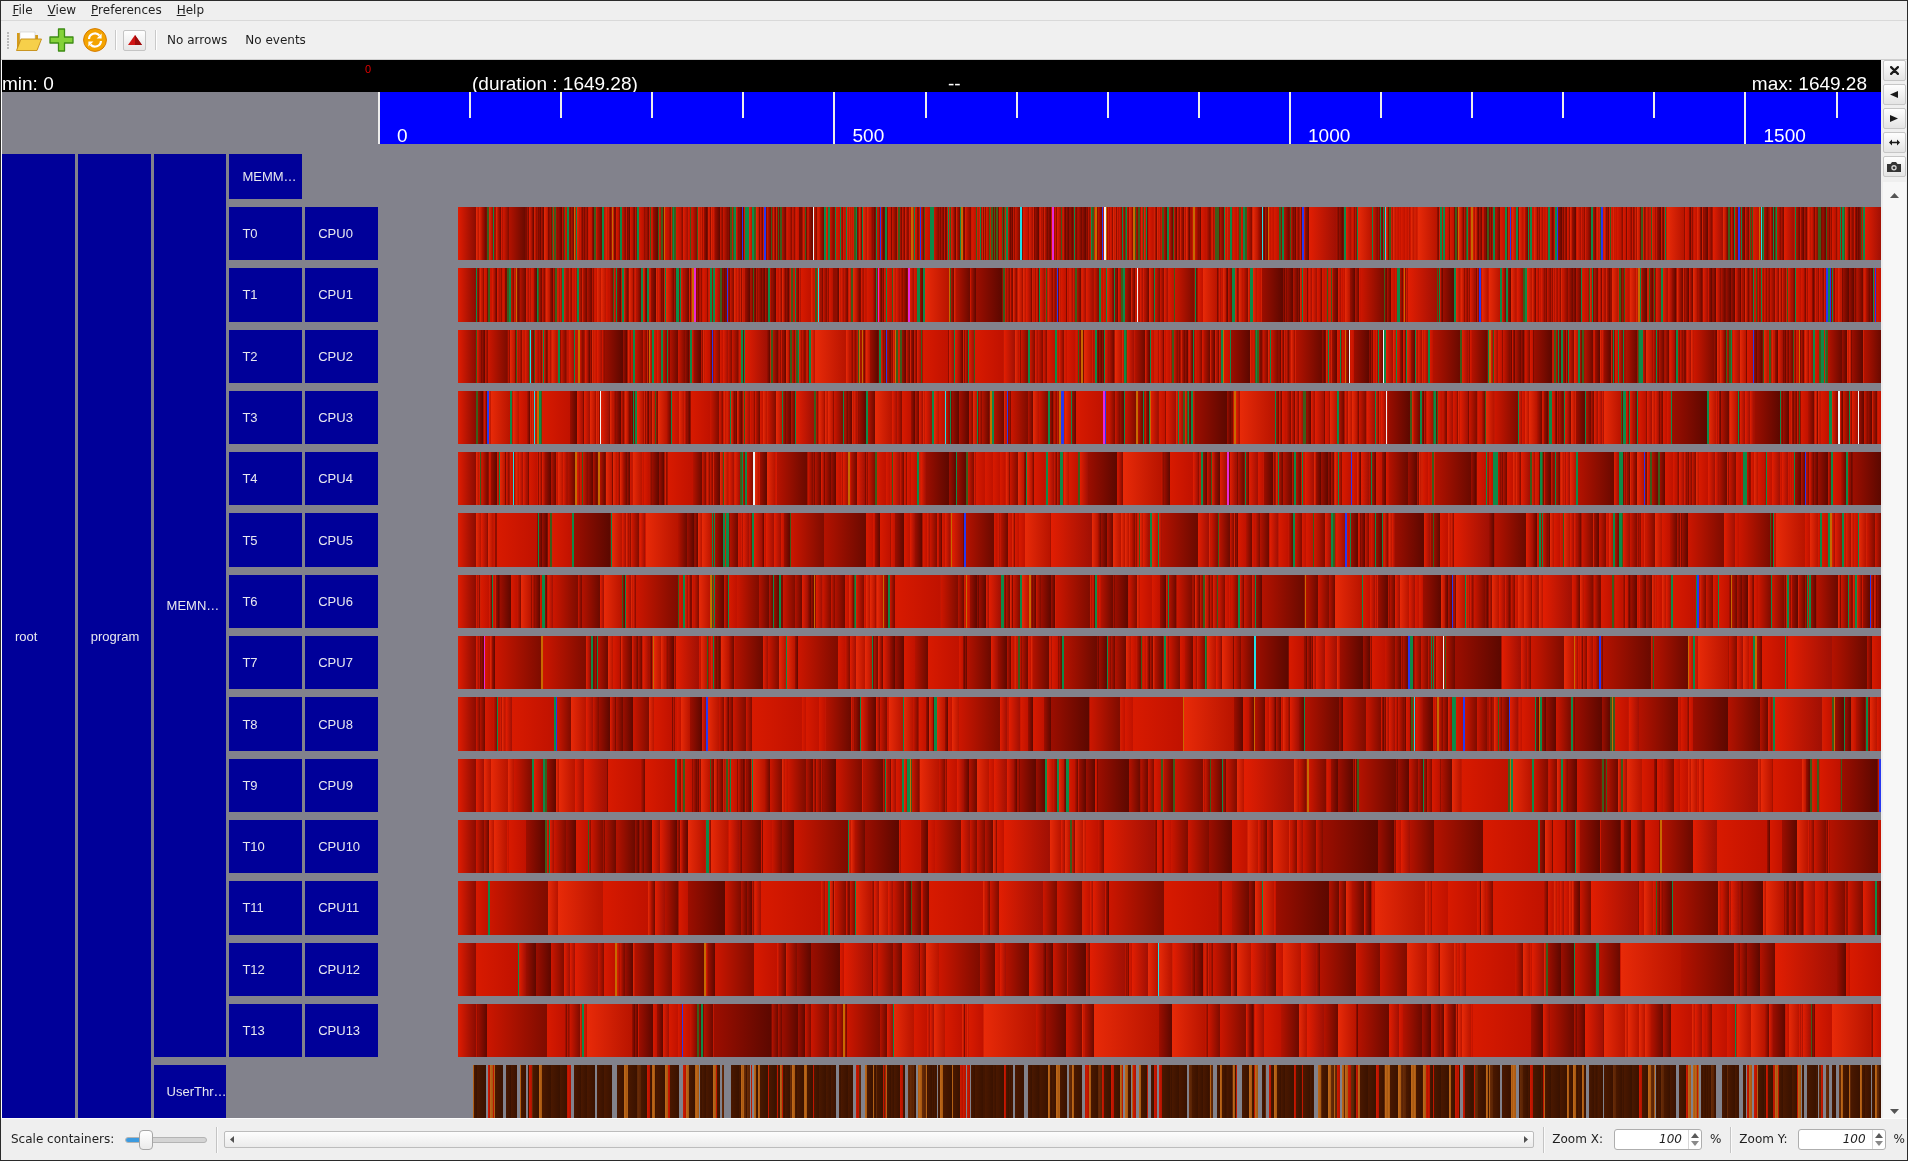 Image resolution: width=1908 pixels, height=1161 pixels. What do you see at coordinates (1577, 1139) in the screenshot?
I see `zoom-x-label: Zoom X:` at bounding box center [1577, 1139].